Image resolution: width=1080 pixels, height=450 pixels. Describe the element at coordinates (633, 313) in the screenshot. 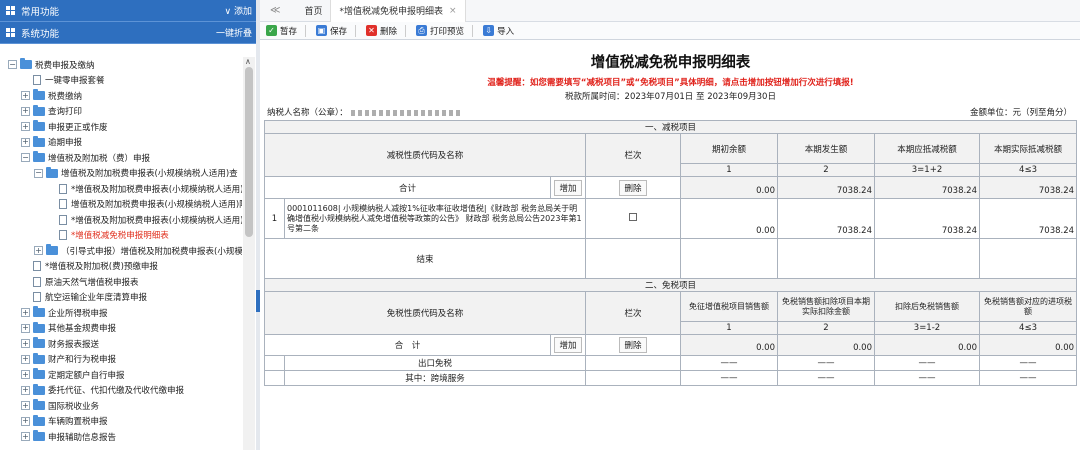

I see `exempt-lanci-header: 栏次` at that location.